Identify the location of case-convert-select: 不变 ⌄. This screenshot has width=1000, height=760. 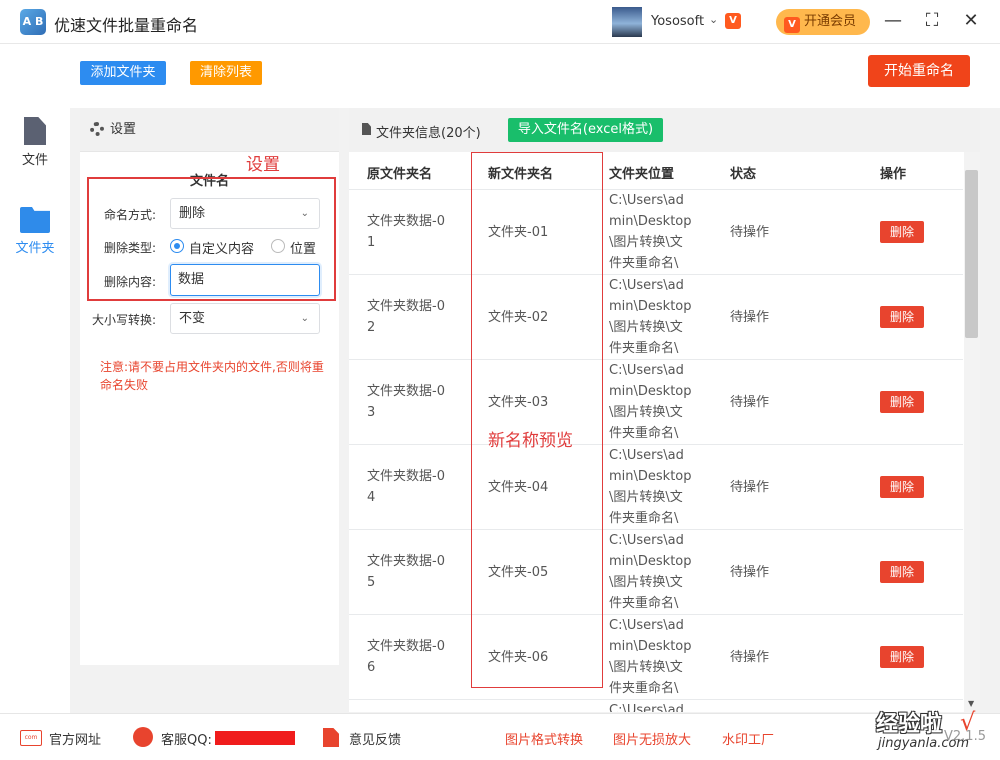
(245, 318).